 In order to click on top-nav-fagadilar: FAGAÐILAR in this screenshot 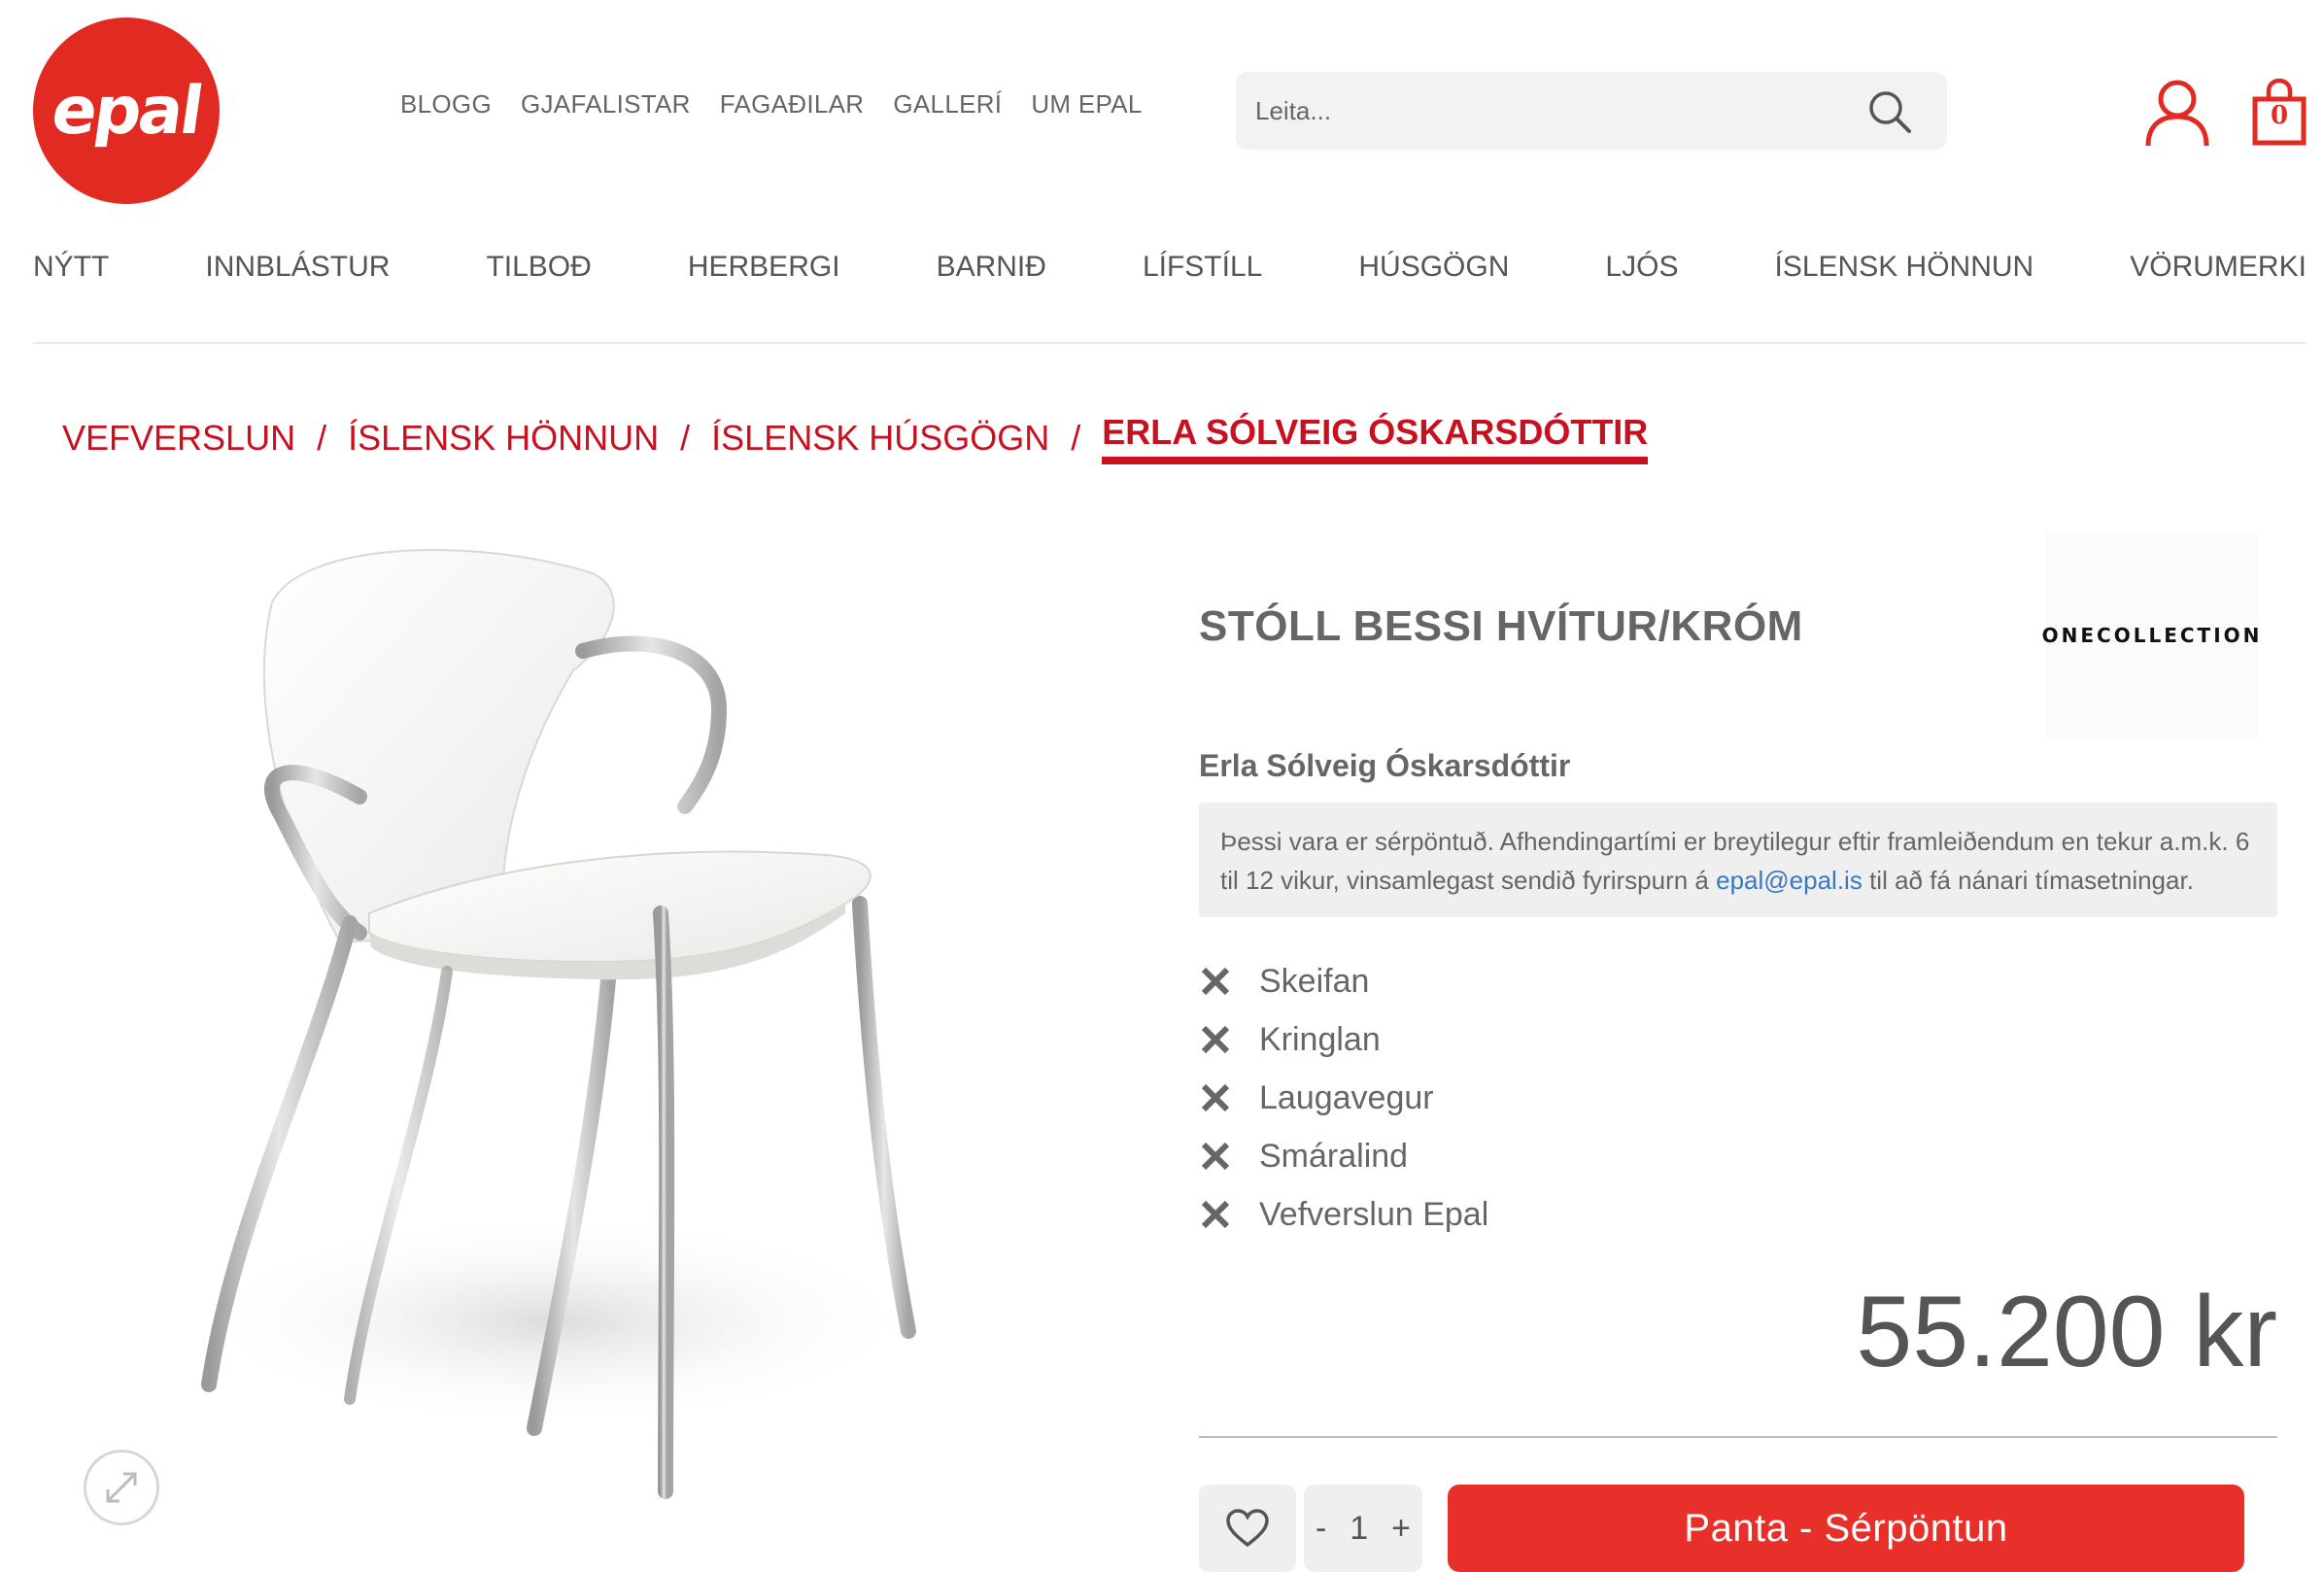, I will do `click(793, 104)`.